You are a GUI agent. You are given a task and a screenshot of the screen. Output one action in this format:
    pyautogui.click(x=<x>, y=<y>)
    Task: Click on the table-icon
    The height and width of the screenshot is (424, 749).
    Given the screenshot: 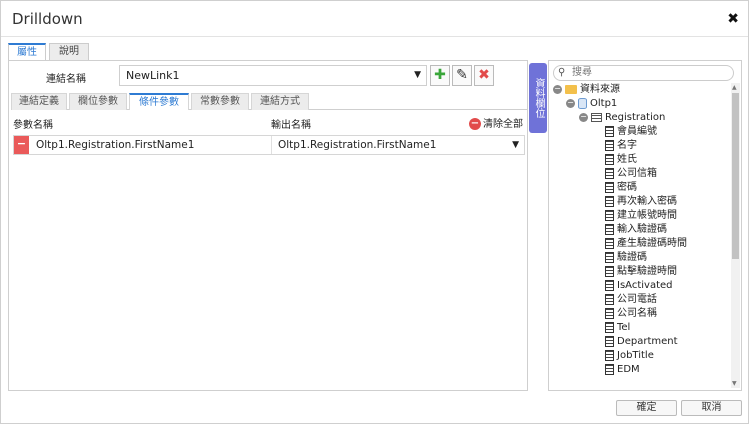 What is the action you would take?
    pyautogui.click(x=596, y=117)
    